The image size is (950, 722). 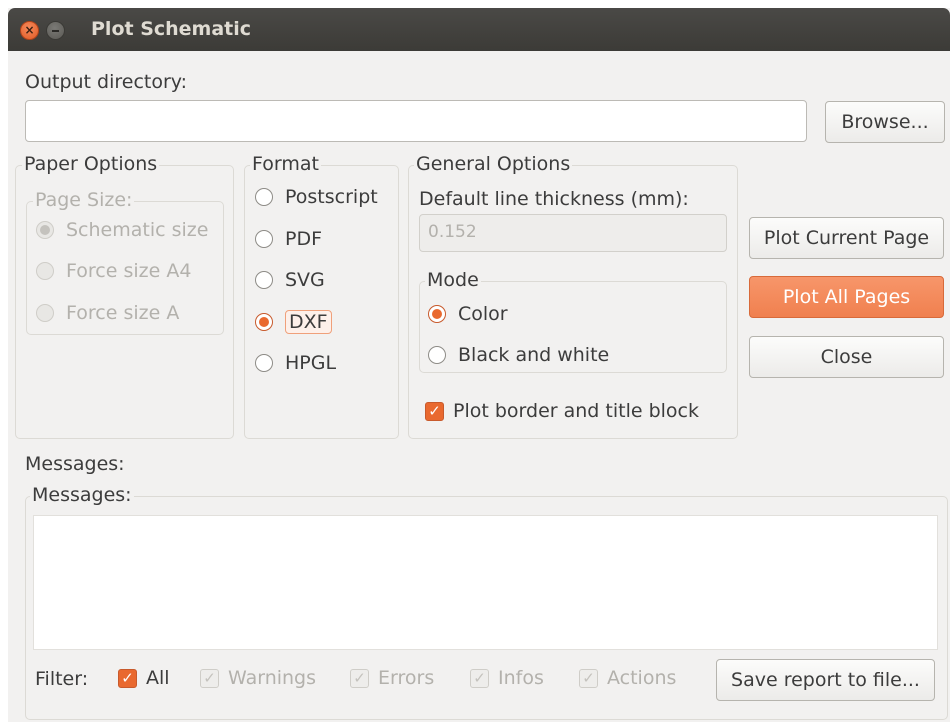 I want to click on postscript-label: Postscript, so click(x=331, y=197).